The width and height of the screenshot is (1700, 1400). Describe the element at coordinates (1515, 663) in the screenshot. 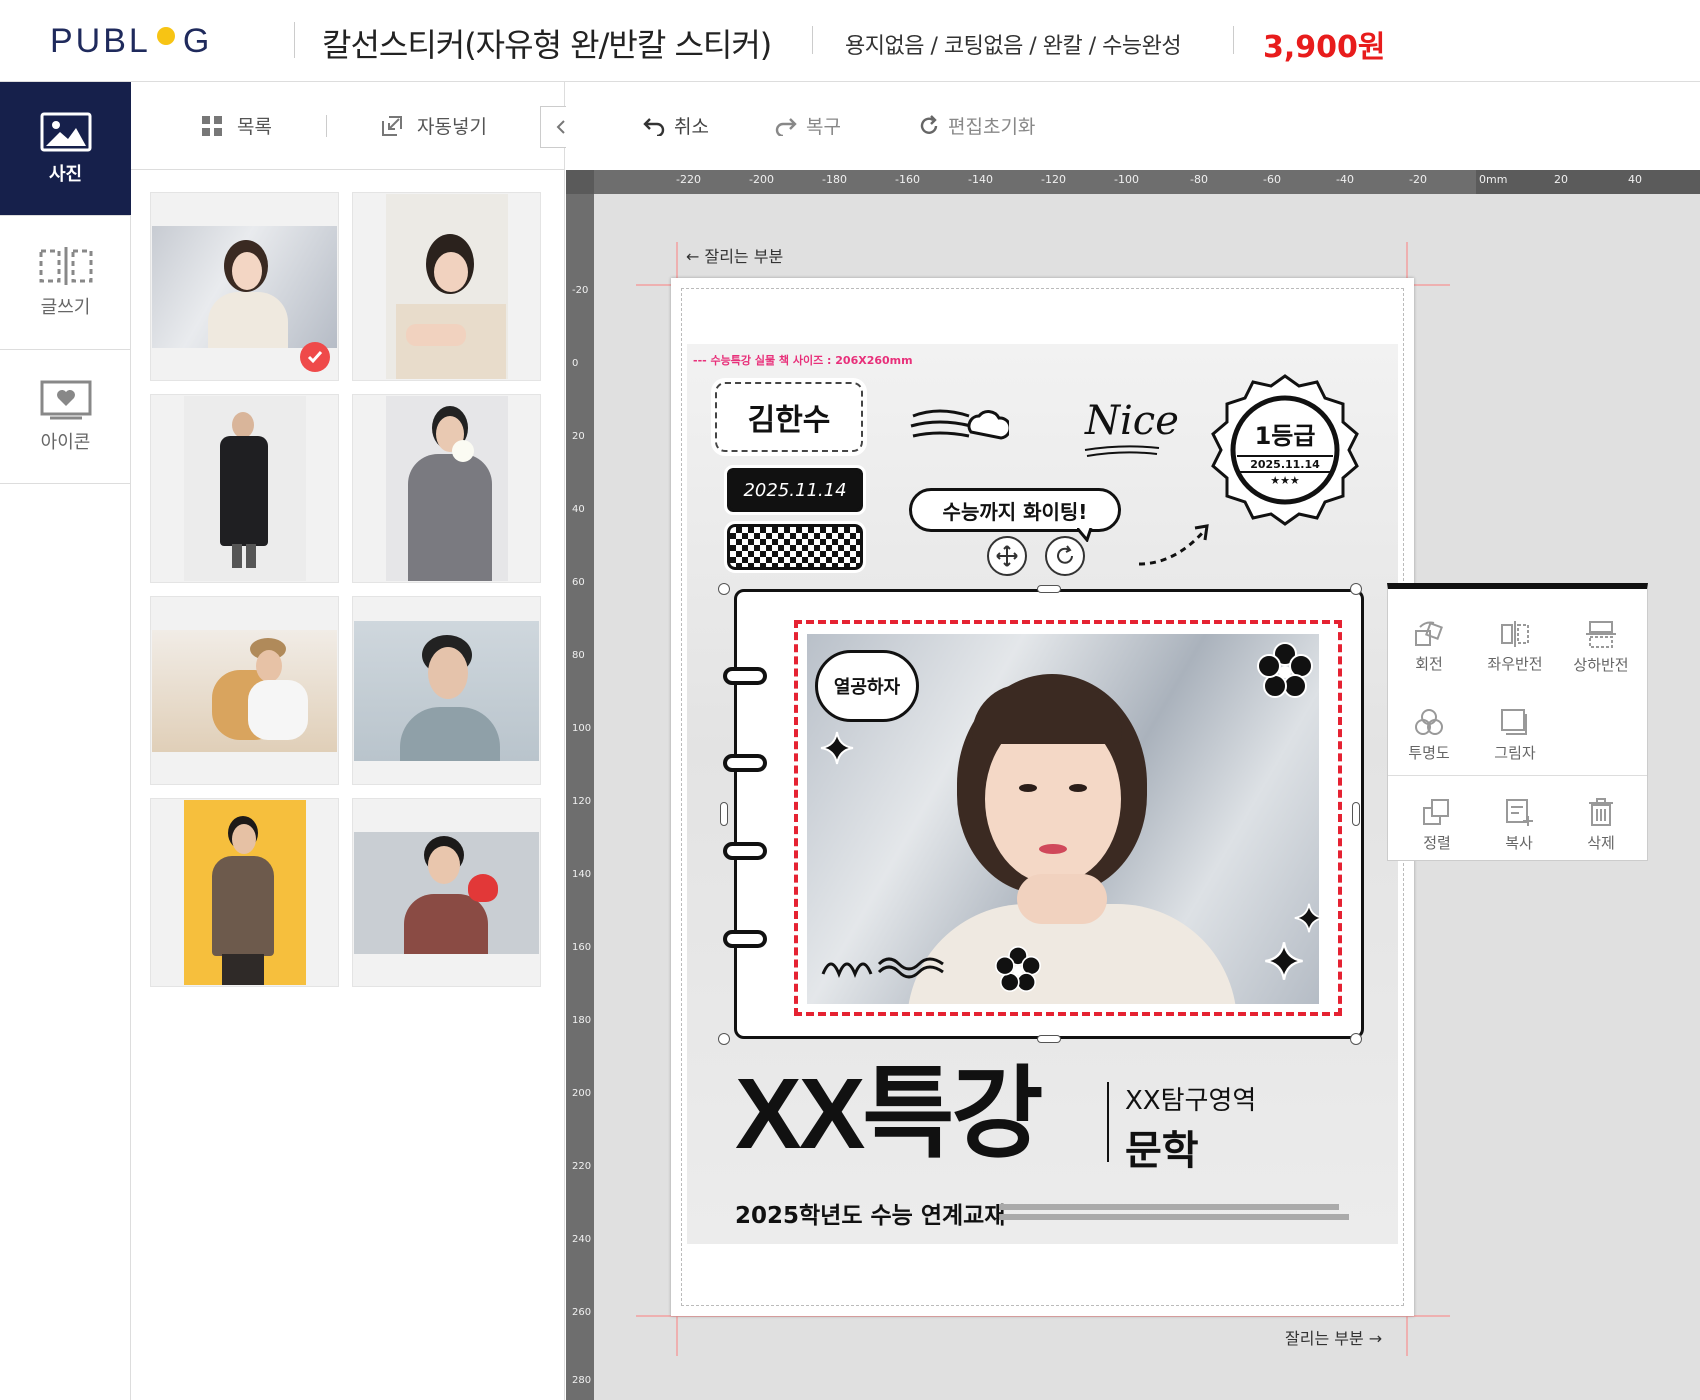

I see `menu-label: 좌우반전` at that location.